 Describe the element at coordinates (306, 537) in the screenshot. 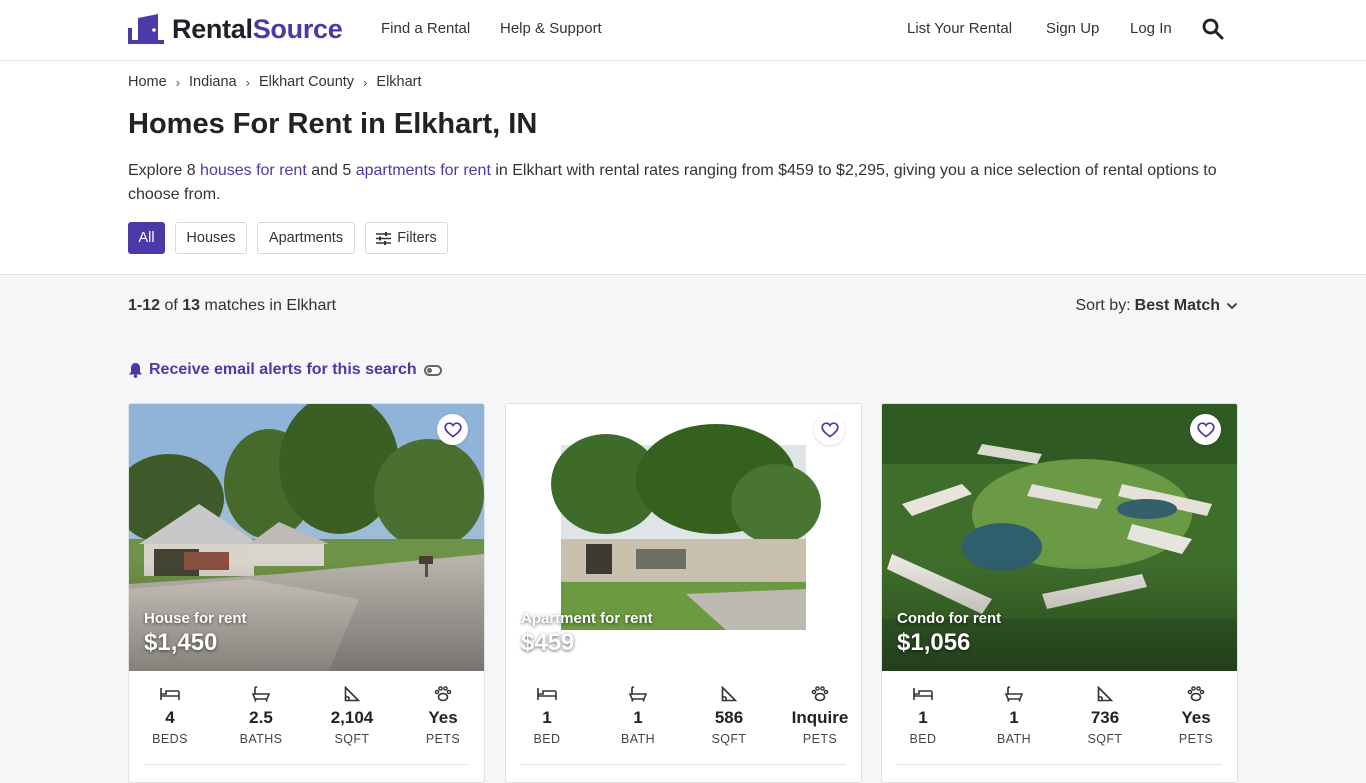

I see `listing-photo: House for rent $1,450` at that location.